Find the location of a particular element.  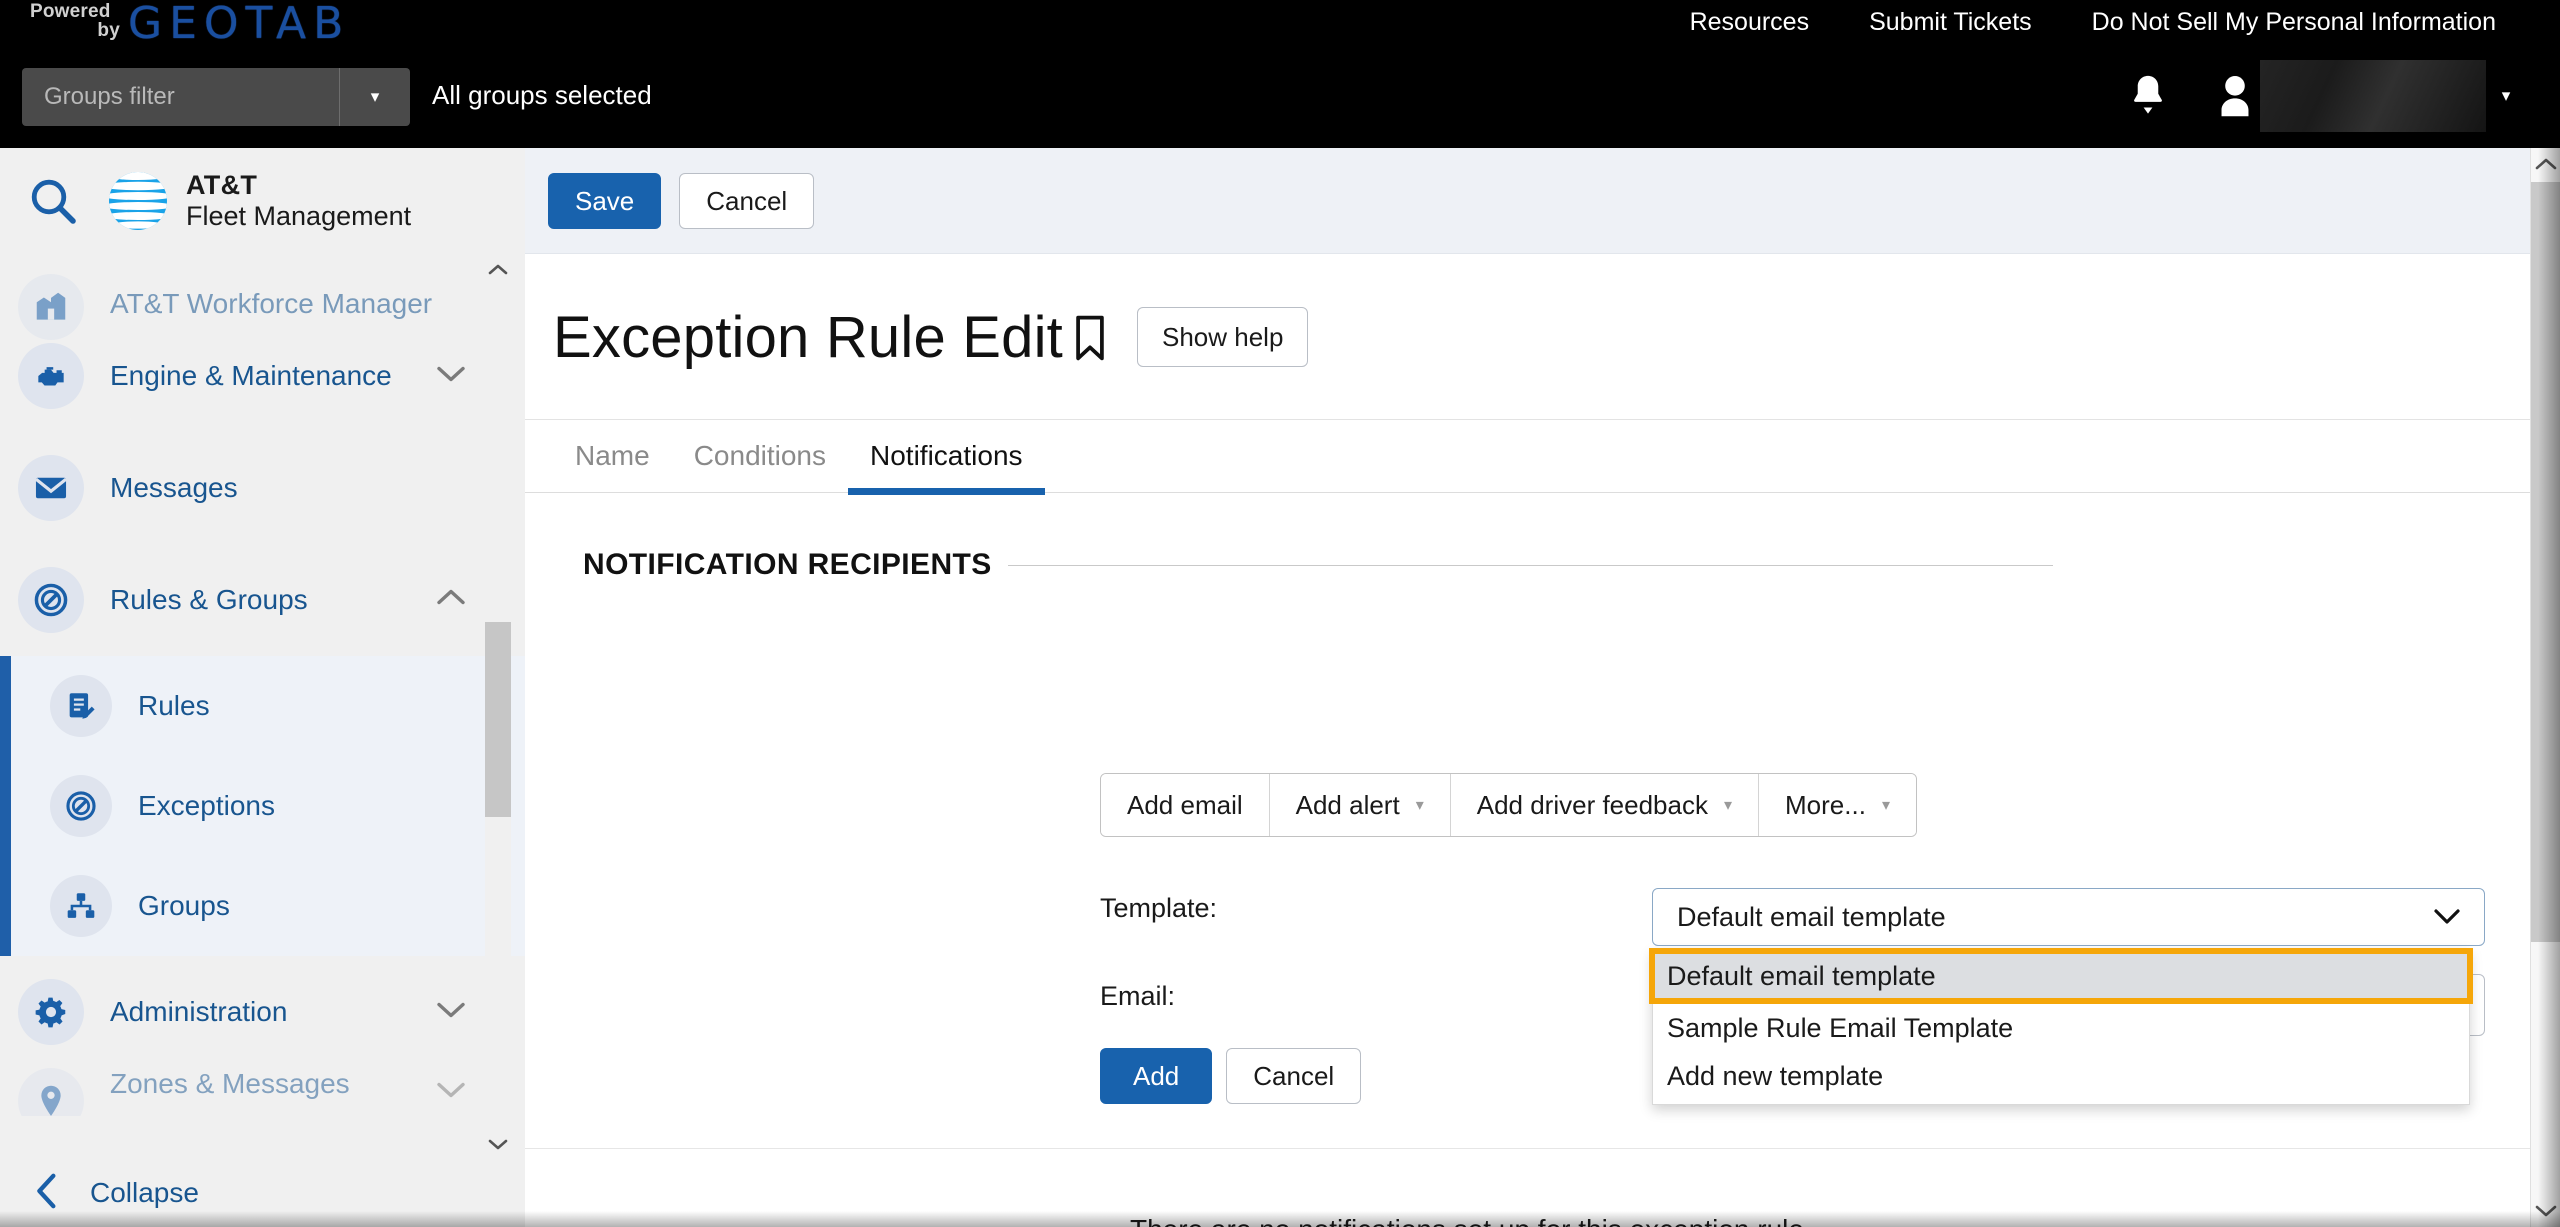

sidebar-subgroup-rules-groups: Rules Exceptions Groups is located at coordinates (262, 806).